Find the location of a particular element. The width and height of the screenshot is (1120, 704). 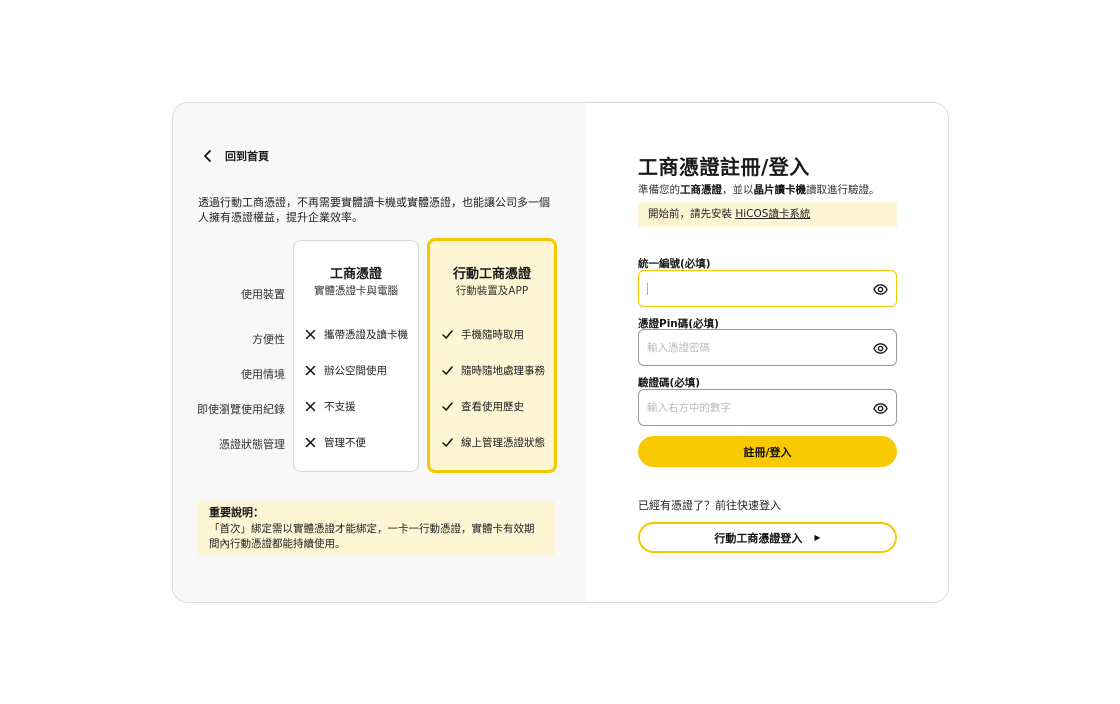

mobile-column-title: 行動工商憑證 is located at coordinates (491, 274).